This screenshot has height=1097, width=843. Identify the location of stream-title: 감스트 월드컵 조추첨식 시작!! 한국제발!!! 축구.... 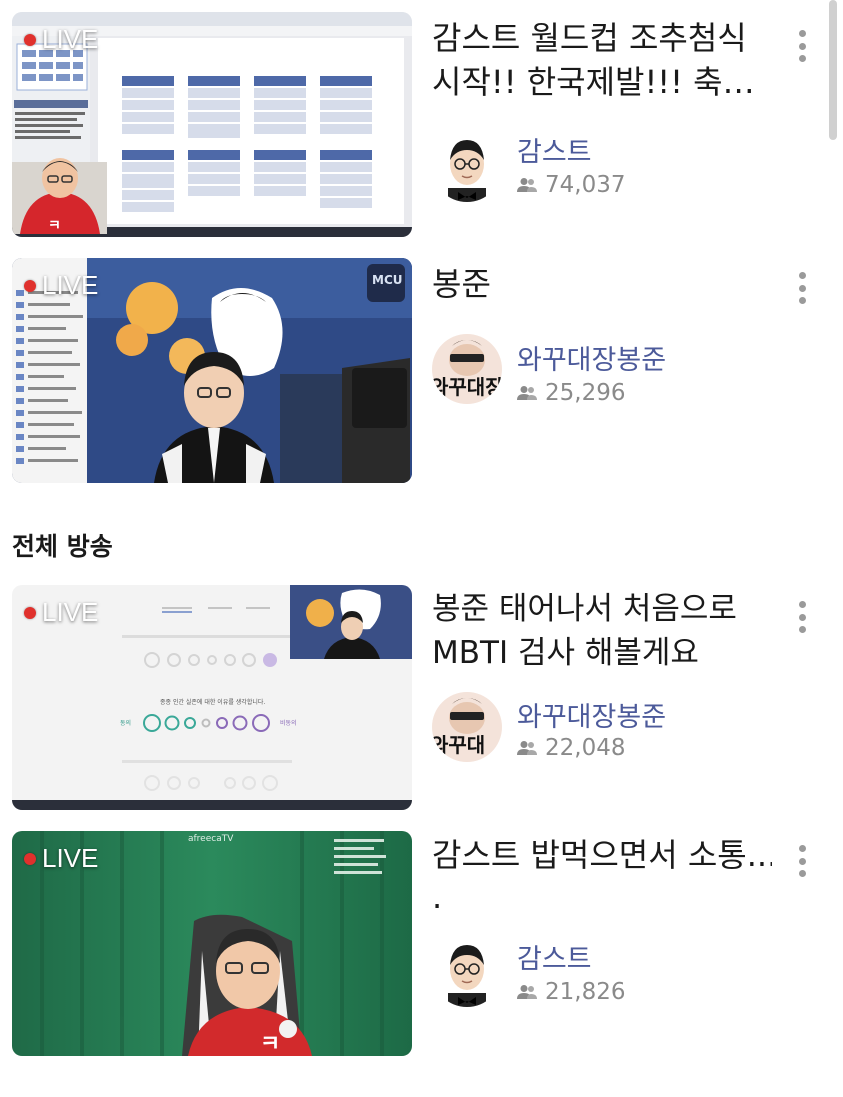
(602, 60).